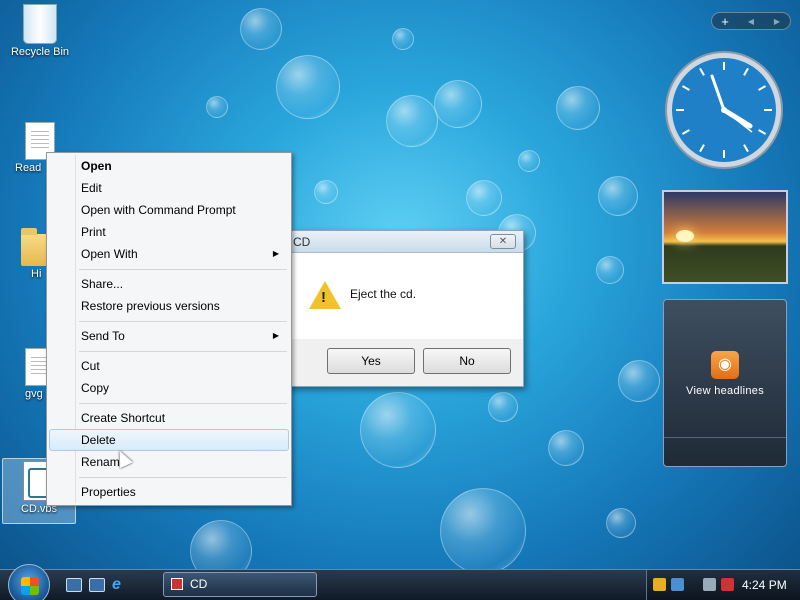 This screenshot has height=600, width=800. I want to click on menu-item-delete: Delete, so click(169, 440).